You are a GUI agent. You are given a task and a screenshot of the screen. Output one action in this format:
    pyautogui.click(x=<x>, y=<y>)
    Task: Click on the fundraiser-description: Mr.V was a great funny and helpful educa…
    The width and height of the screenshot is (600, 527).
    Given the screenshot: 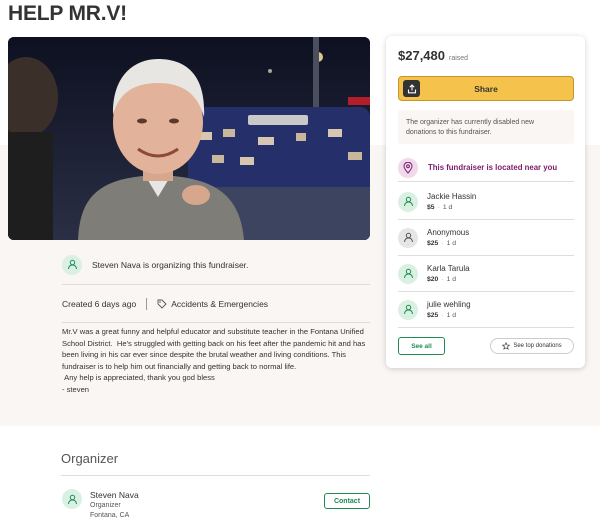 What is the action you would take?
    pyautogui.click(x=217, y=361)
    